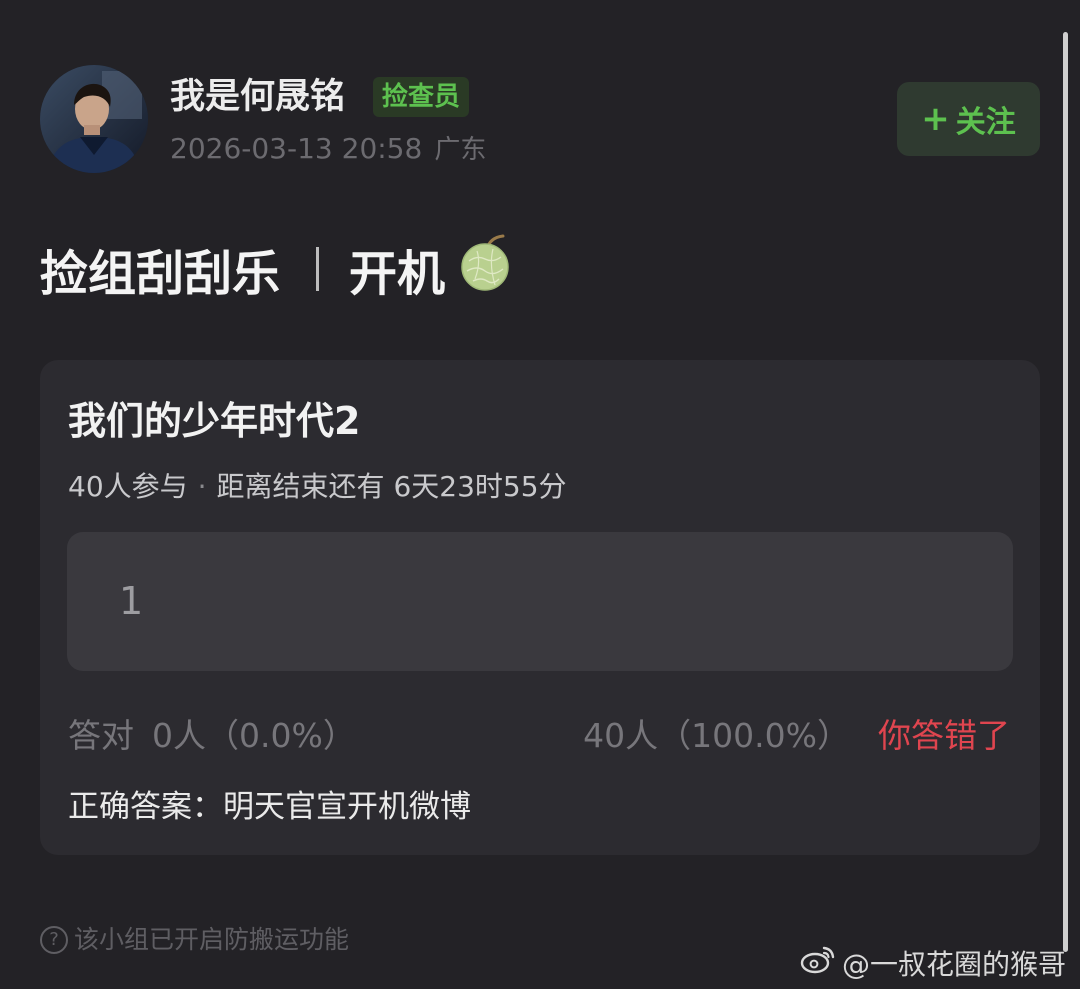  I want to click on watermark: @一叔花圈的猴哥, so click(933, 964).